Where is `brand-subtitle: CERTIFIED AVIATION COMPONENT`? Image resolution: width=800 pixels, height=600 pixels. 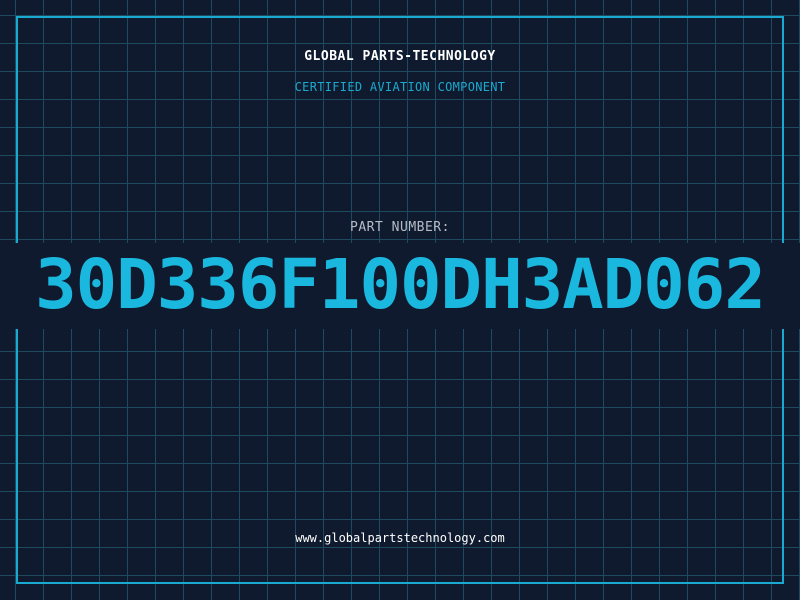
brand-subtitle: CERTIFIED AVIATION COMPONENT is located at coordinates (400, 87).